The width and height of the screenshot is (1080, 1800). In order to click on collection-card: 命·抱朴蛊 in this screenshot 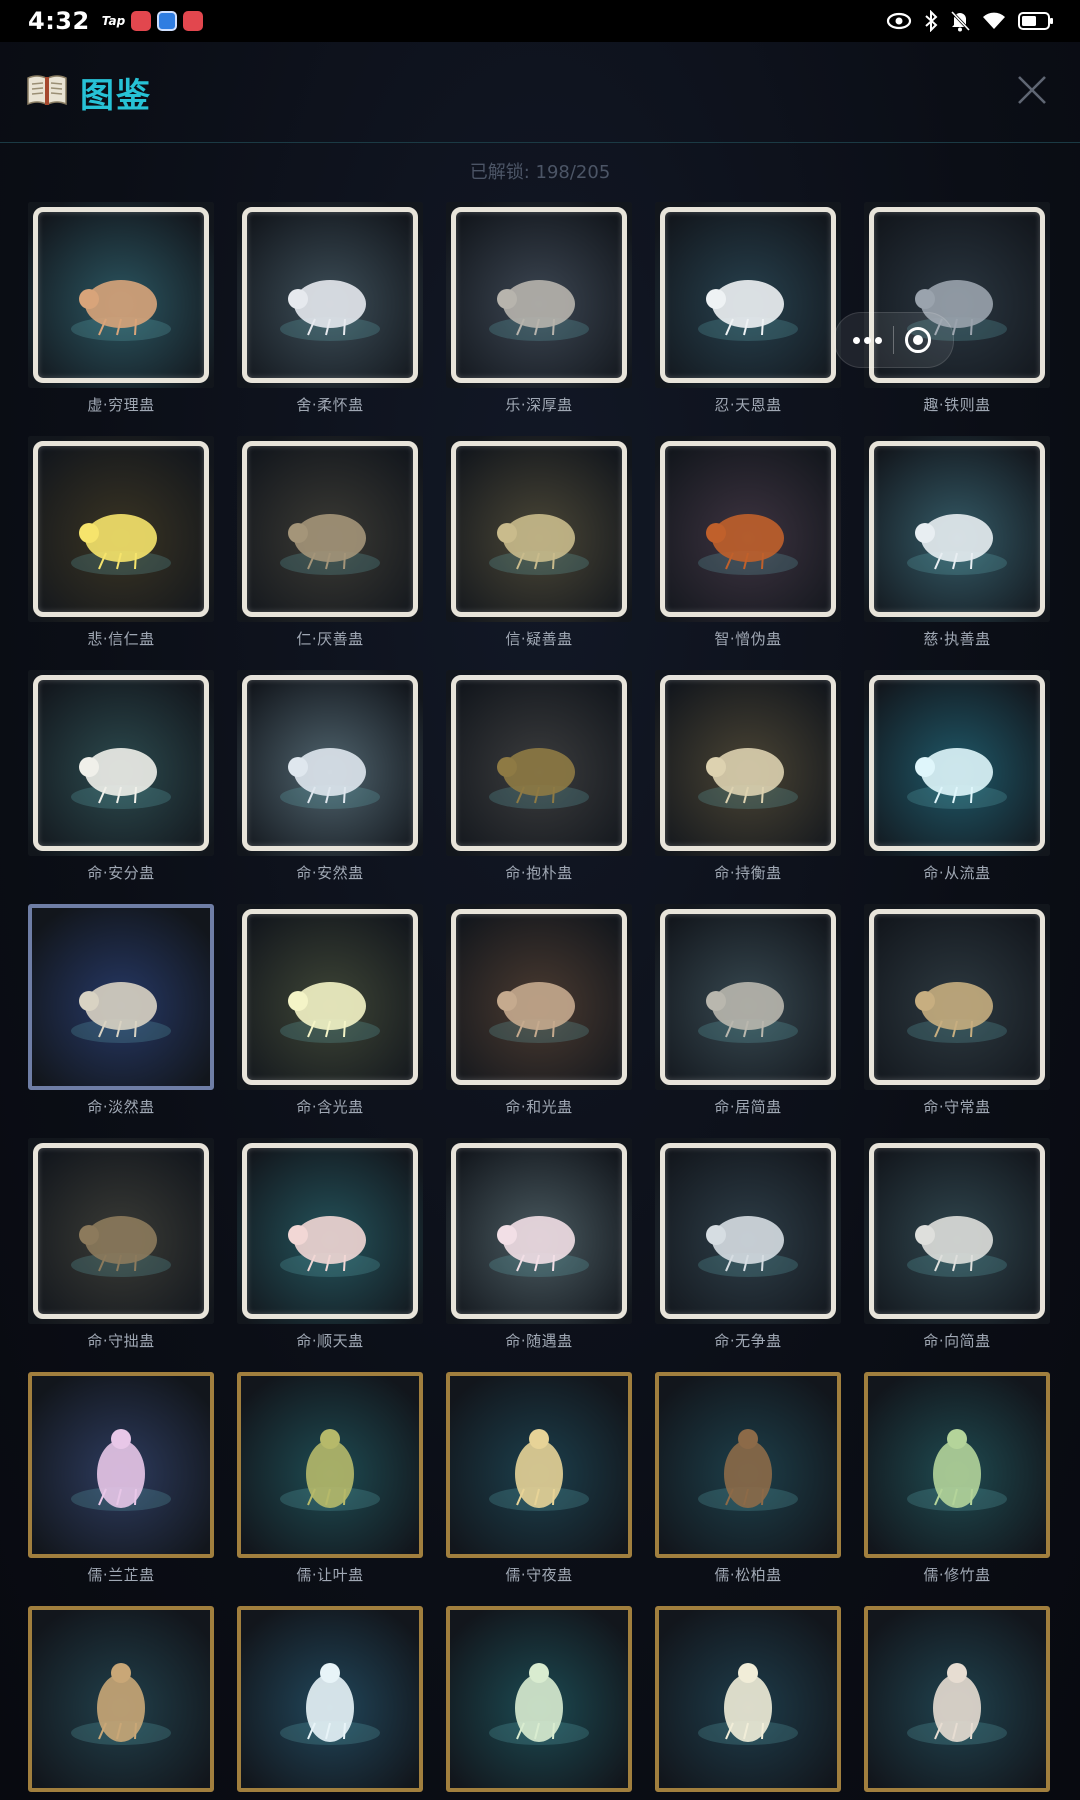, I will do `click(539, 787)`.